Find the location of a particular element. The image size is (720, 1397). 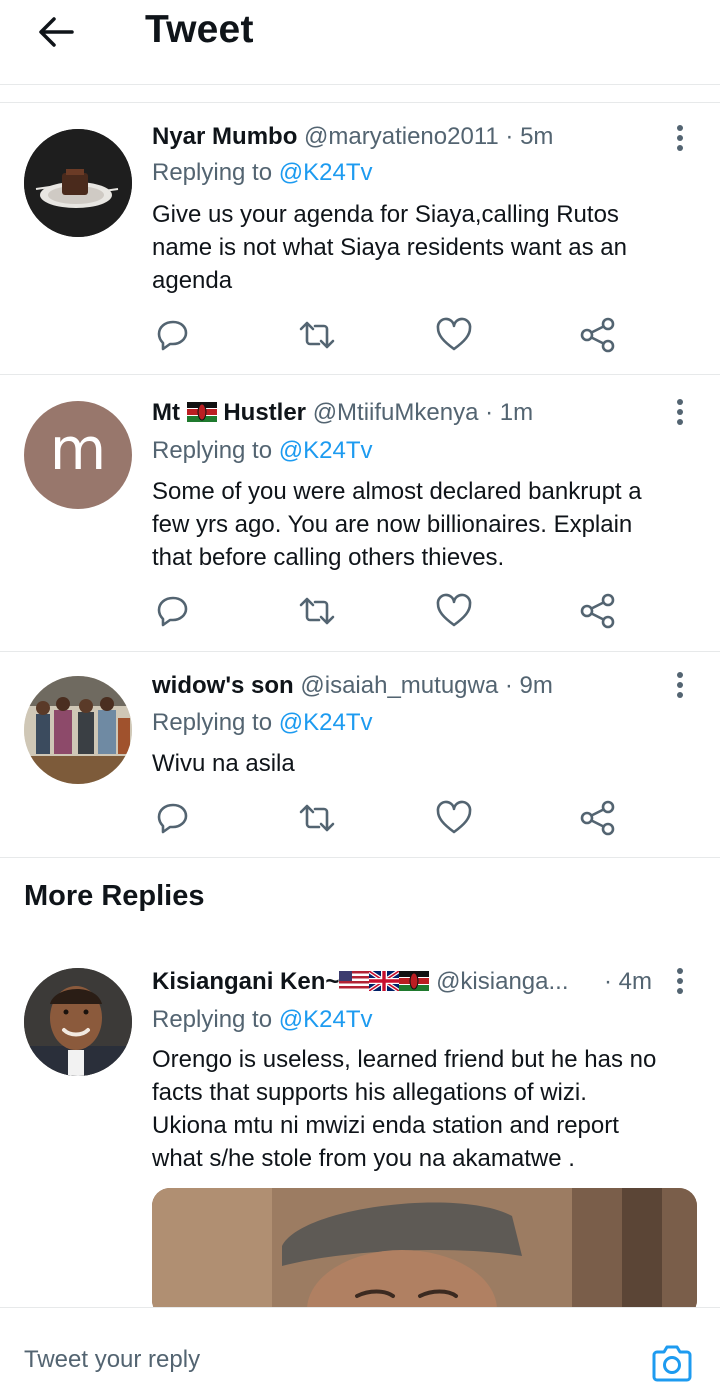

camera-icon is located at coordinates (672, 1363).